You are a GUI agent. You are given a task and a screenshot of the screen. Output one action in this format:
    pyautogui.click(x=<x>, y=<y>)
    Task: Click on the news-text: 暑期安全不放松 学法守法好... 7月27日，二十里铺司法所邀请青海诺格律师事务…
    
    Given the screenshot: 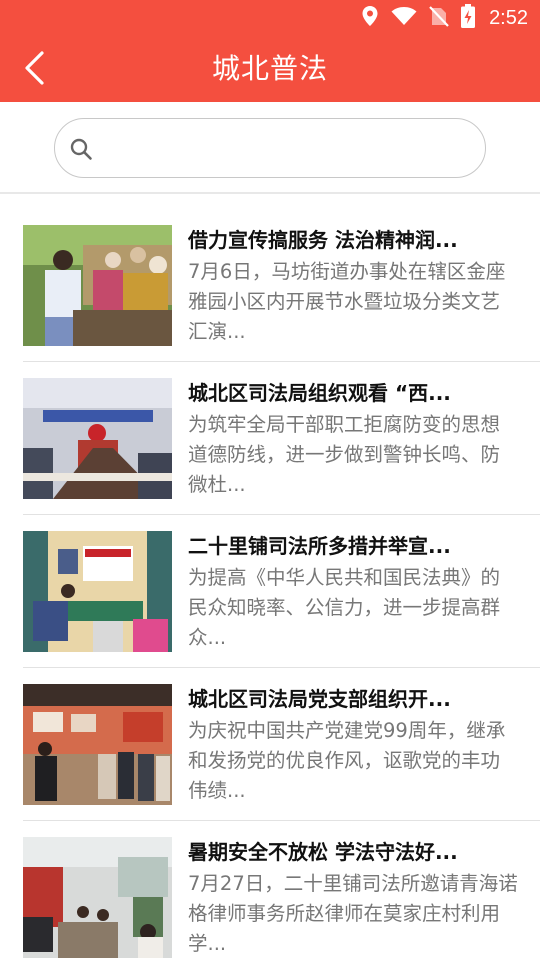 What is the action you would take?
    pyautogui.click(x=353, y=898)
    